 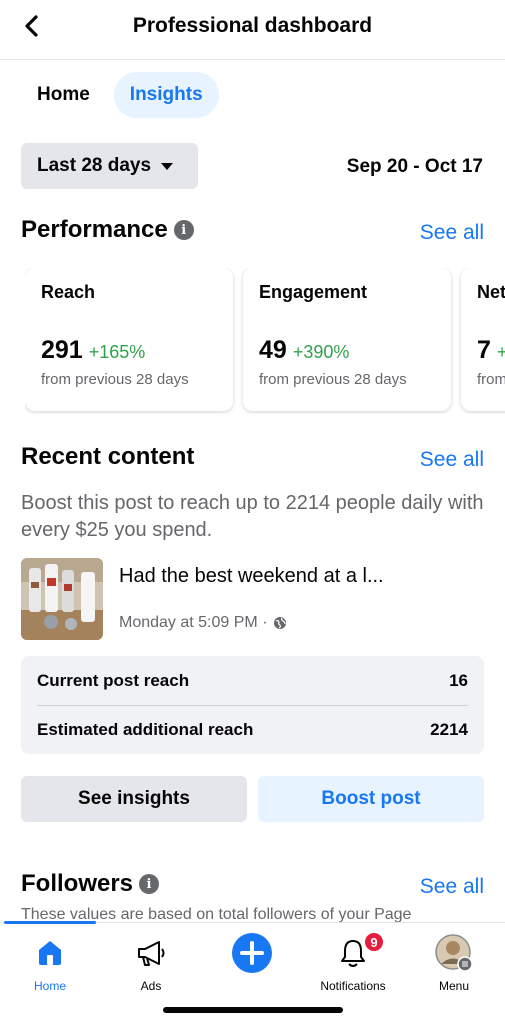 I want to click on card-label: Net, so click(x=491, y=292).